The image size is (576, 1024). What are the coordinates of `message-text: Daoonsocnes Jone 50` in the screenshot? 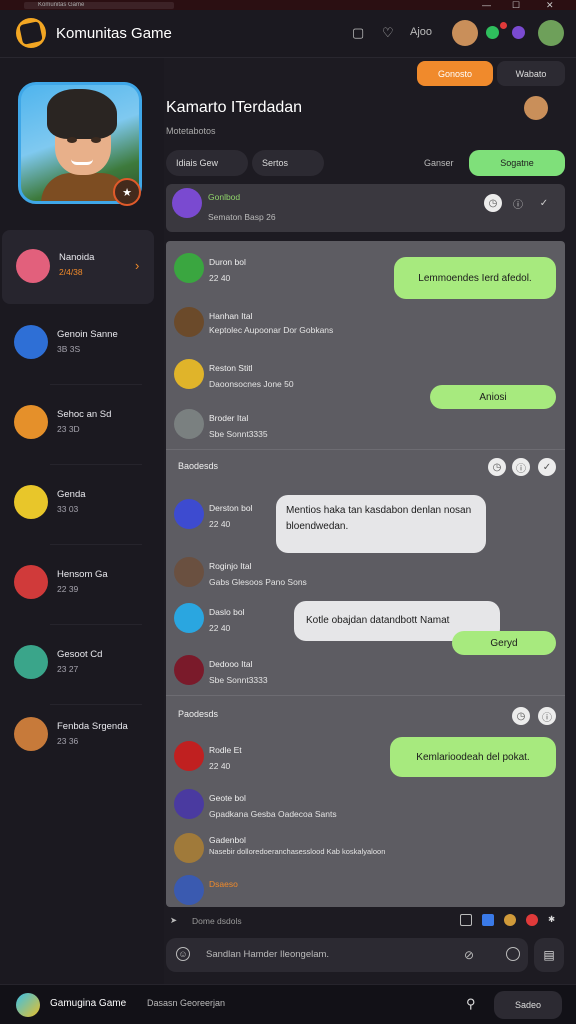 It's located at (251, 384).